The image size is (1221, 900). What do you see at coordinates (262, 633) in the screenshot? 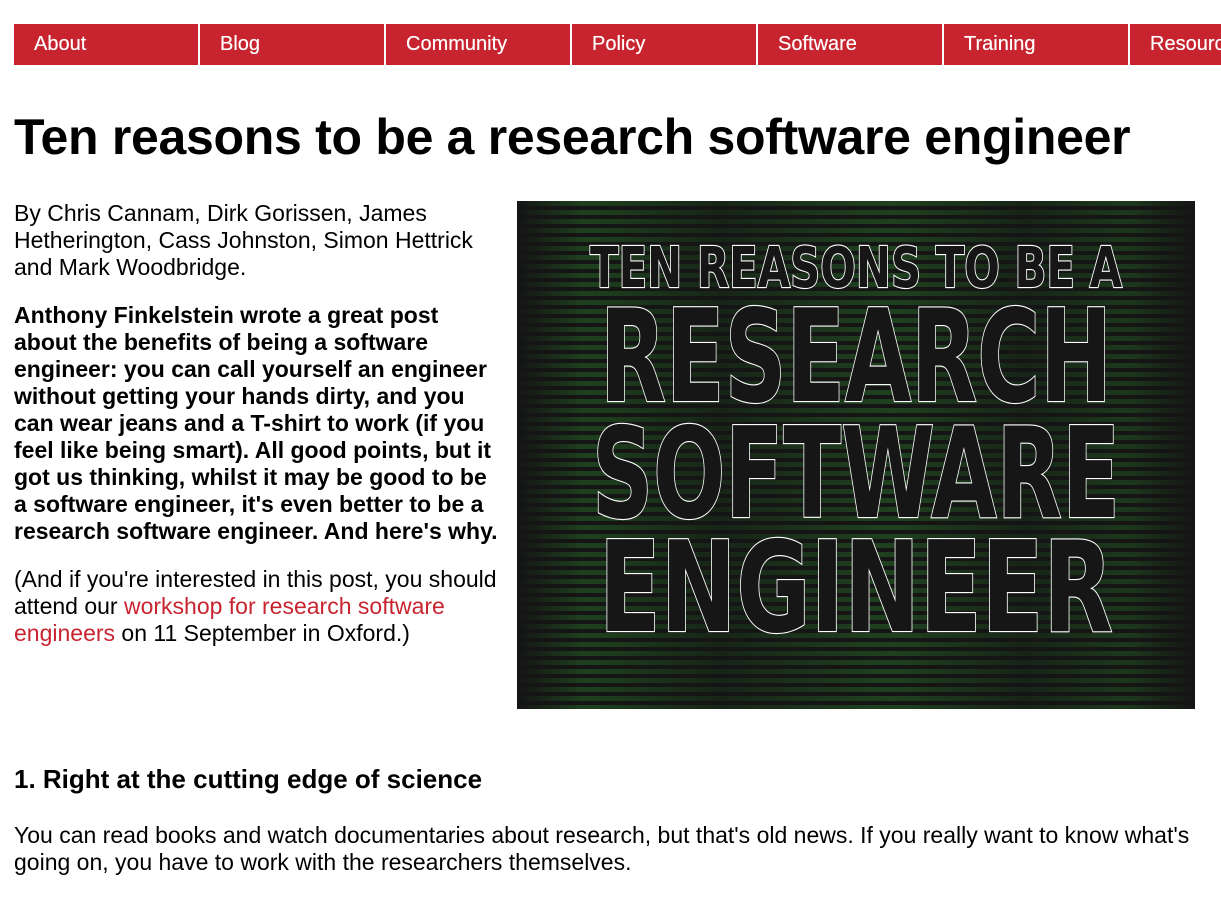
I see `workshop-note-after: on 11 September in Oxford.)` at bounding box center [262, 633].